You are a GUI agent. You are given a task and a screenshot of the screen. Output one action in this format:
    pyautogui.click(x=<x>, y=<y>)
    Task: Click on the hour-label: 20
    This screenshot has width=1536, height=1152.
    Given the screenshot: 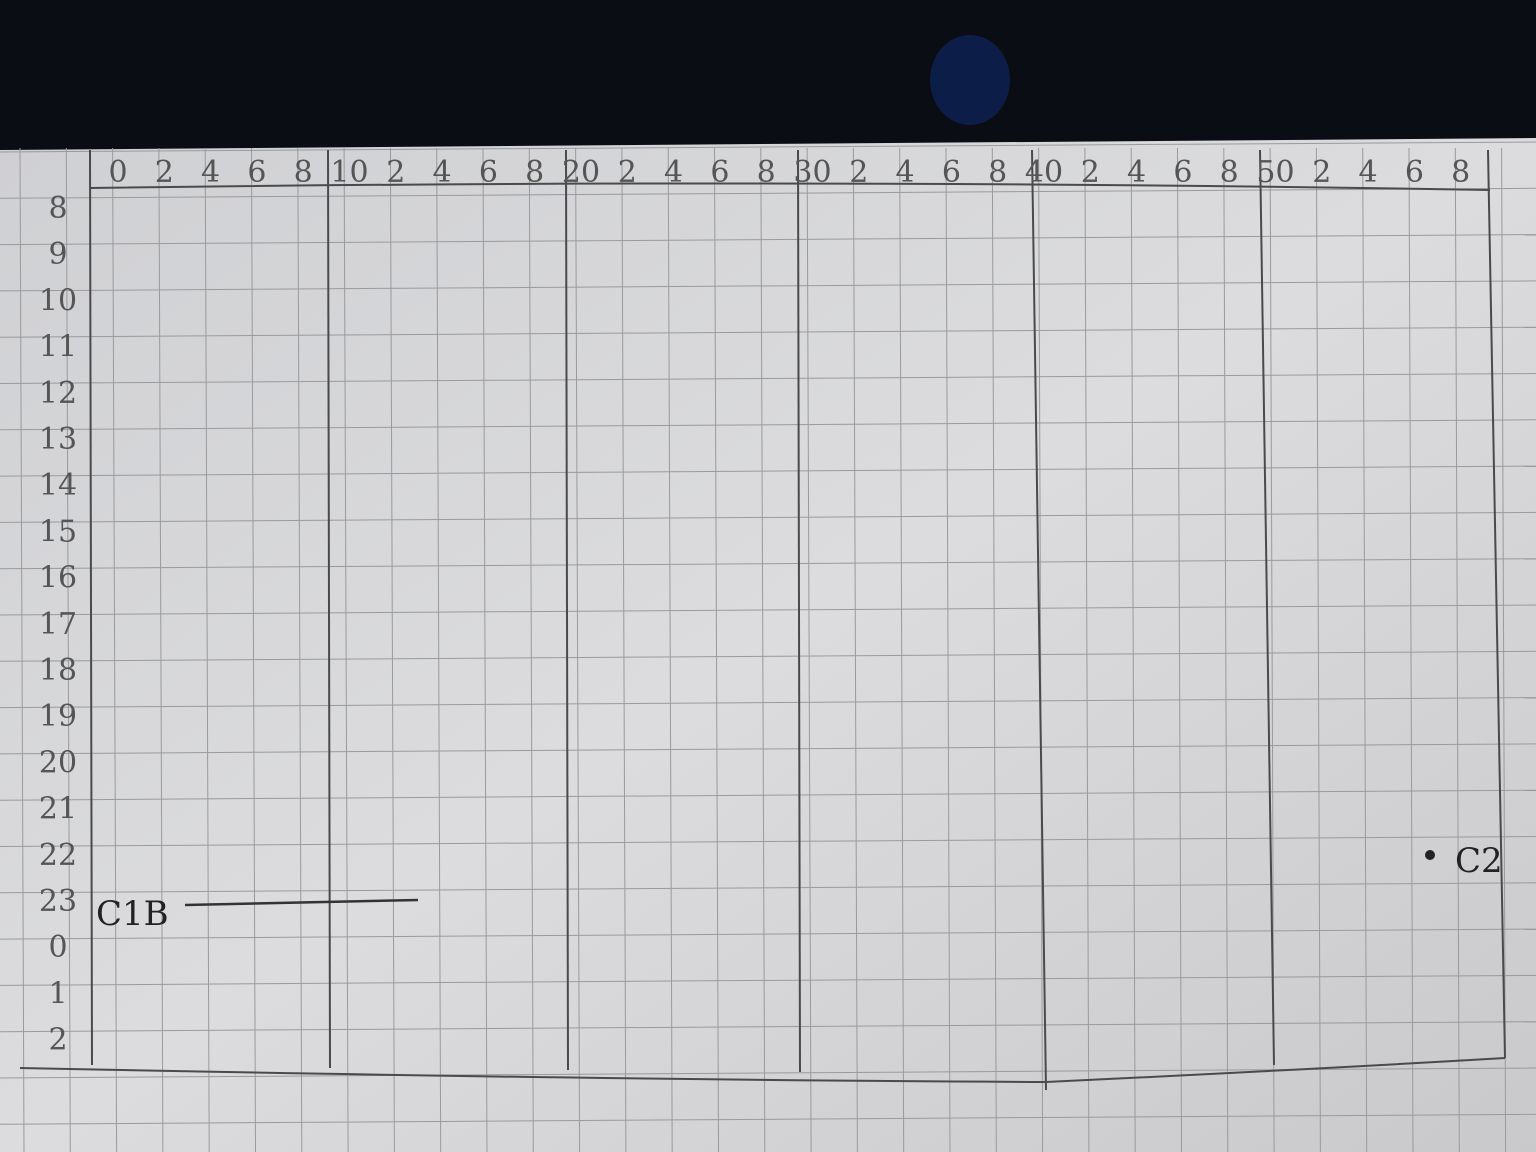 What is the action you would take?
    pyautogui.click(x=58, y=762)
    